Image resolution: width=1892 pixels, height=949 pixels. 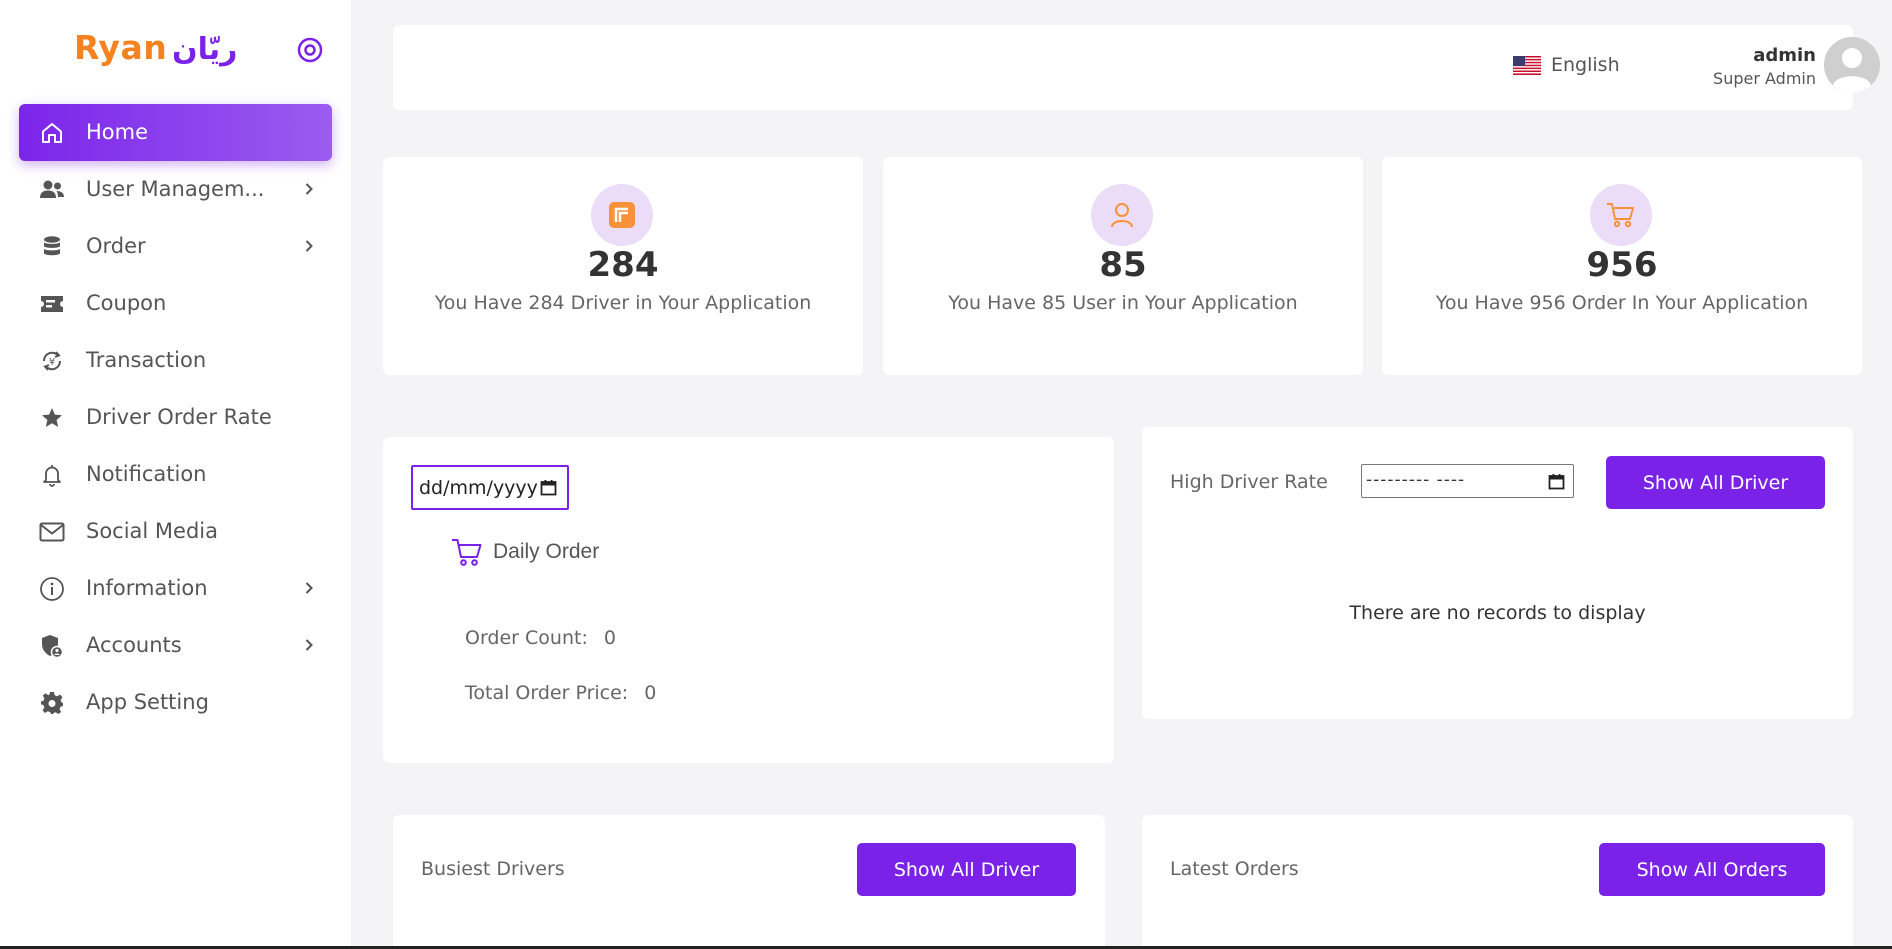 I want to click on language-selector: English, so click(x=1566, y=65).